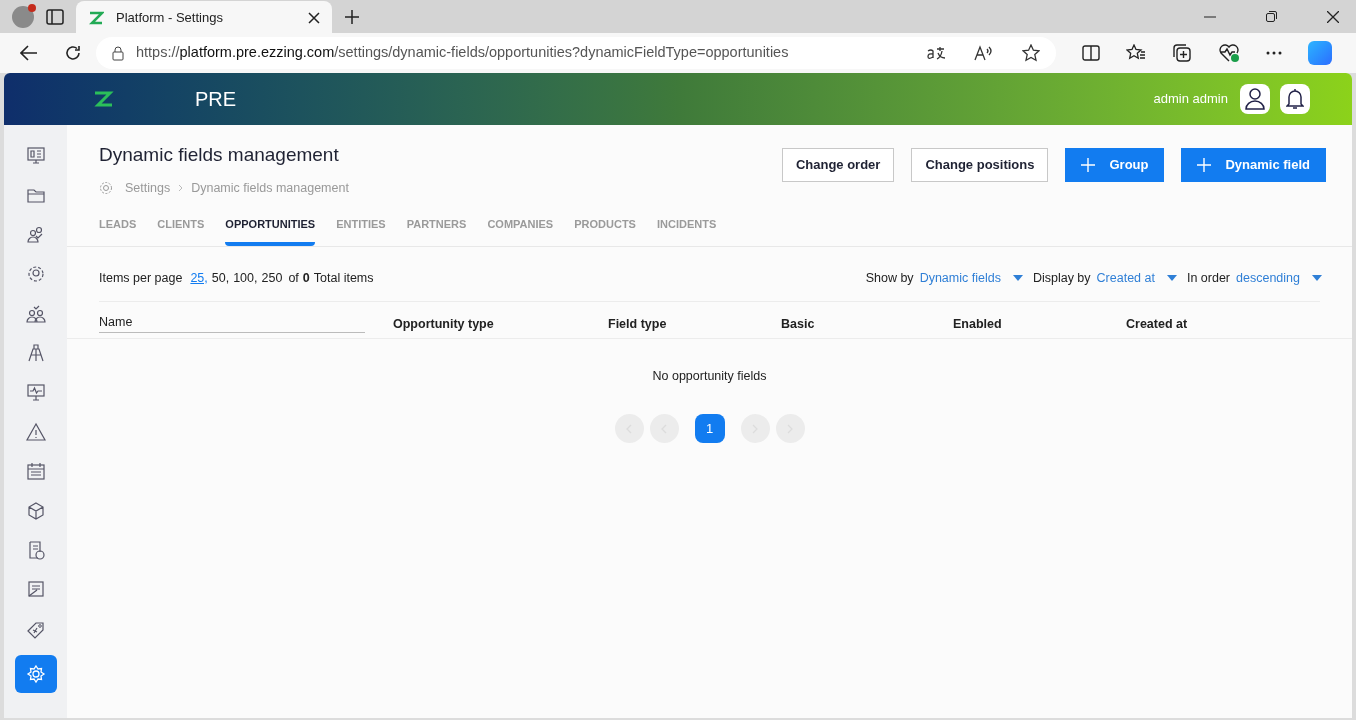 Image resolution: width=1356 pixels, height=720 pixels. Describe the element at coordinates (270, 188) in the screenshot. I see `breadcrumb-current: Dynamic fields management` at that location.